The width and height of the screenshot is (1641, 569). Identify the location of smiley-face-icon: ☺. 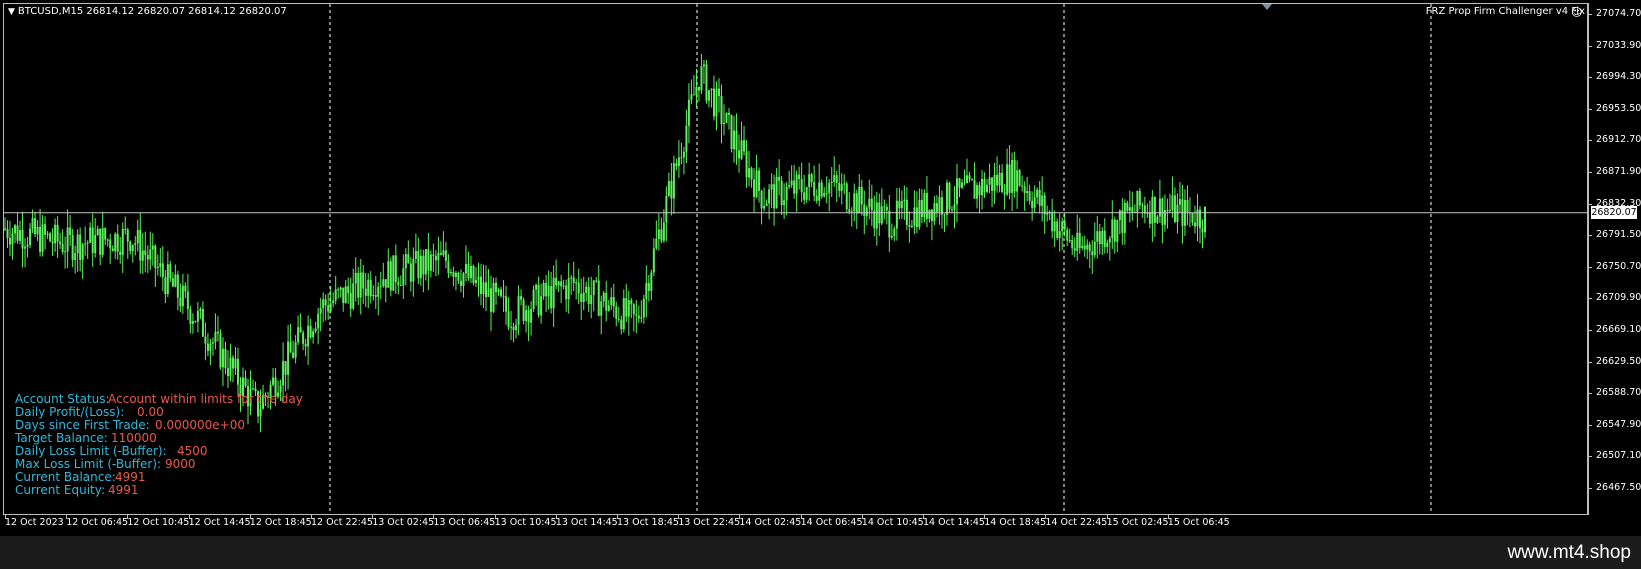
(1576, 12).